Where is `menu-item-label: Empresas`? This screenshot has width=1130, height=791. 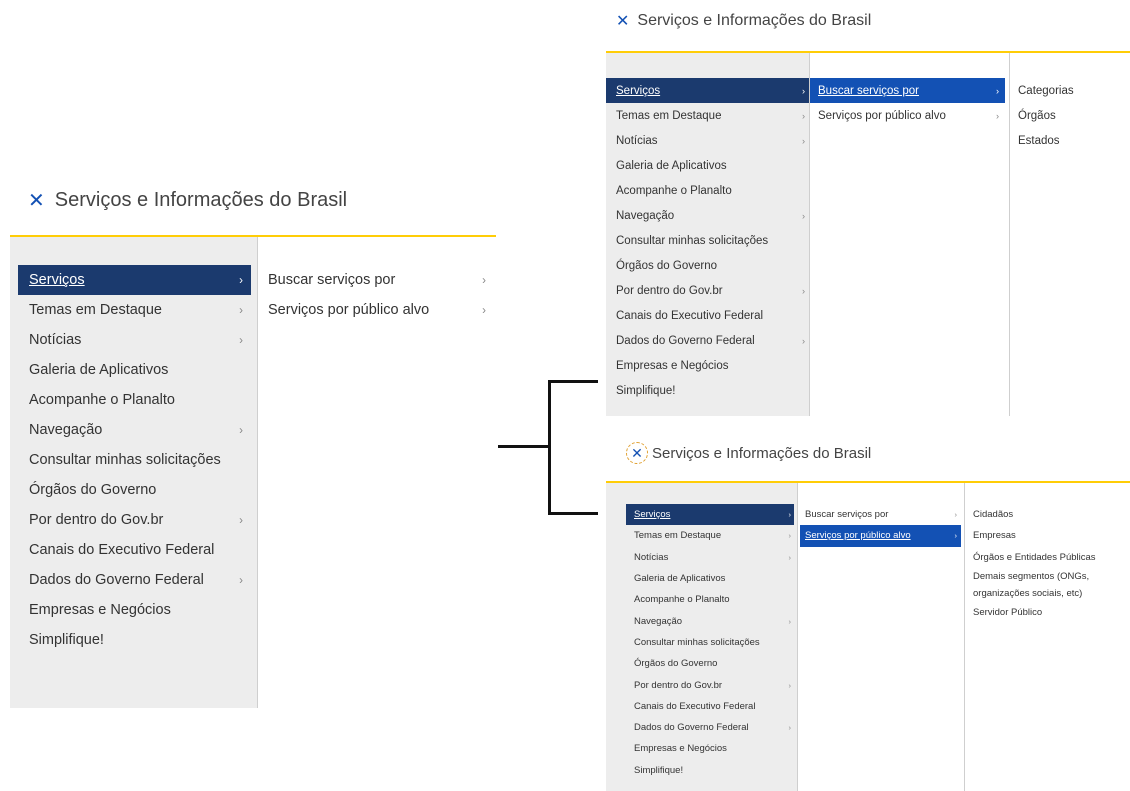
menu-item-label: Empresas is located at coordinates (994, 536).